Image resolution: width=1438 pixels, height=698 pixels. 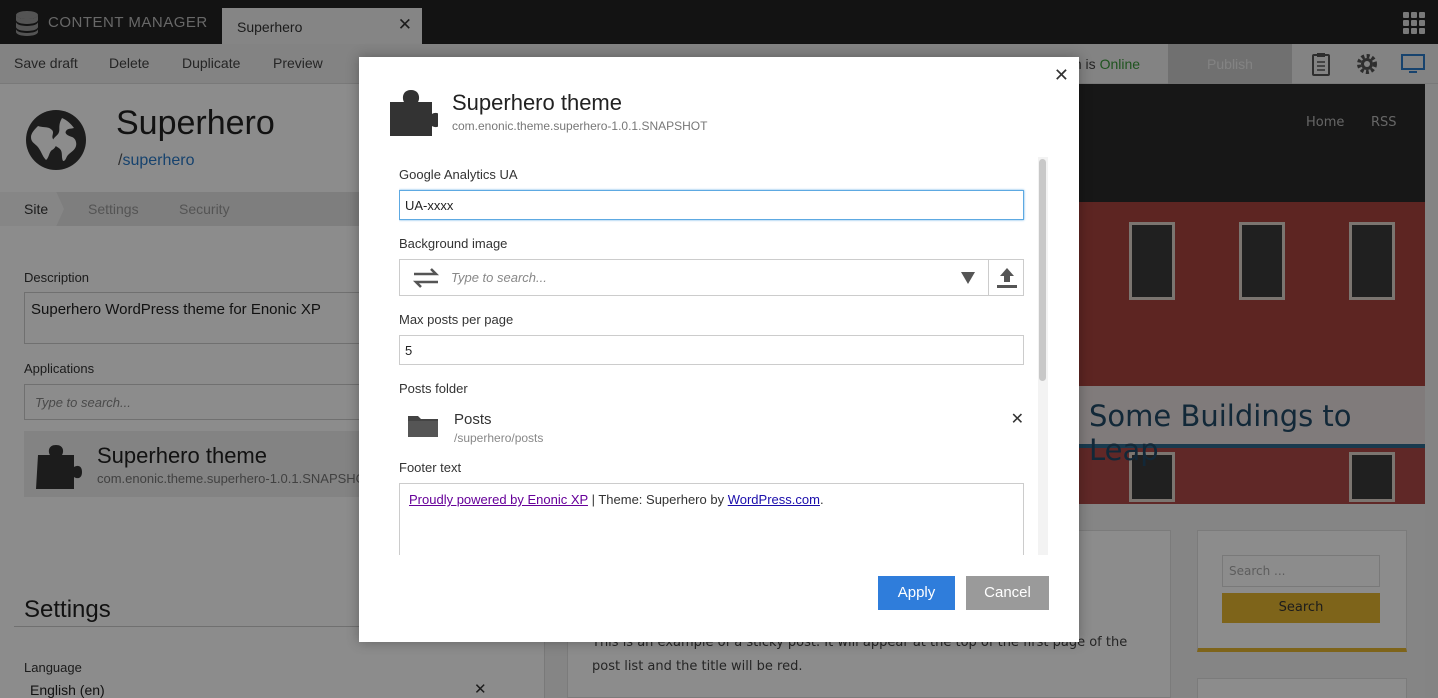 I want to click on puzzle-icon, so click(x=414, y=113).